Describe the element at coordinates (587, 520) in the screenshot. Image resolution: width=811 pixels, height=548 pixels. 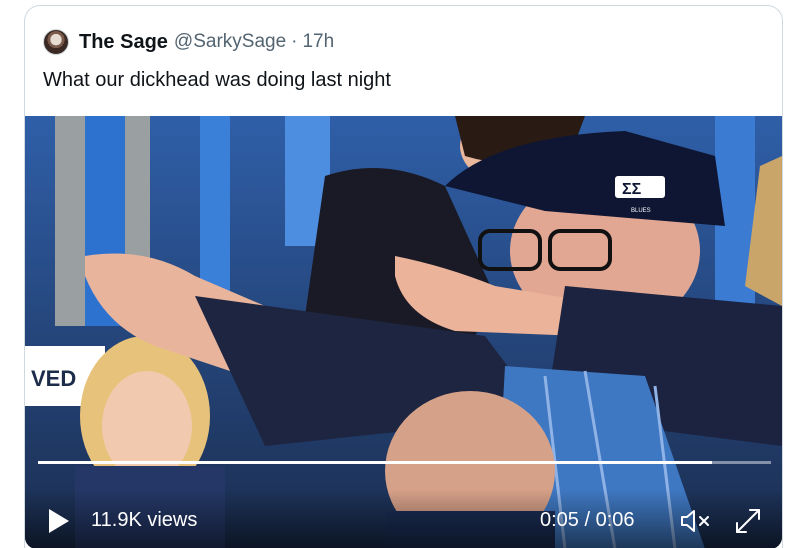
I see `video-time: 0:05 / 0:06` at that location.